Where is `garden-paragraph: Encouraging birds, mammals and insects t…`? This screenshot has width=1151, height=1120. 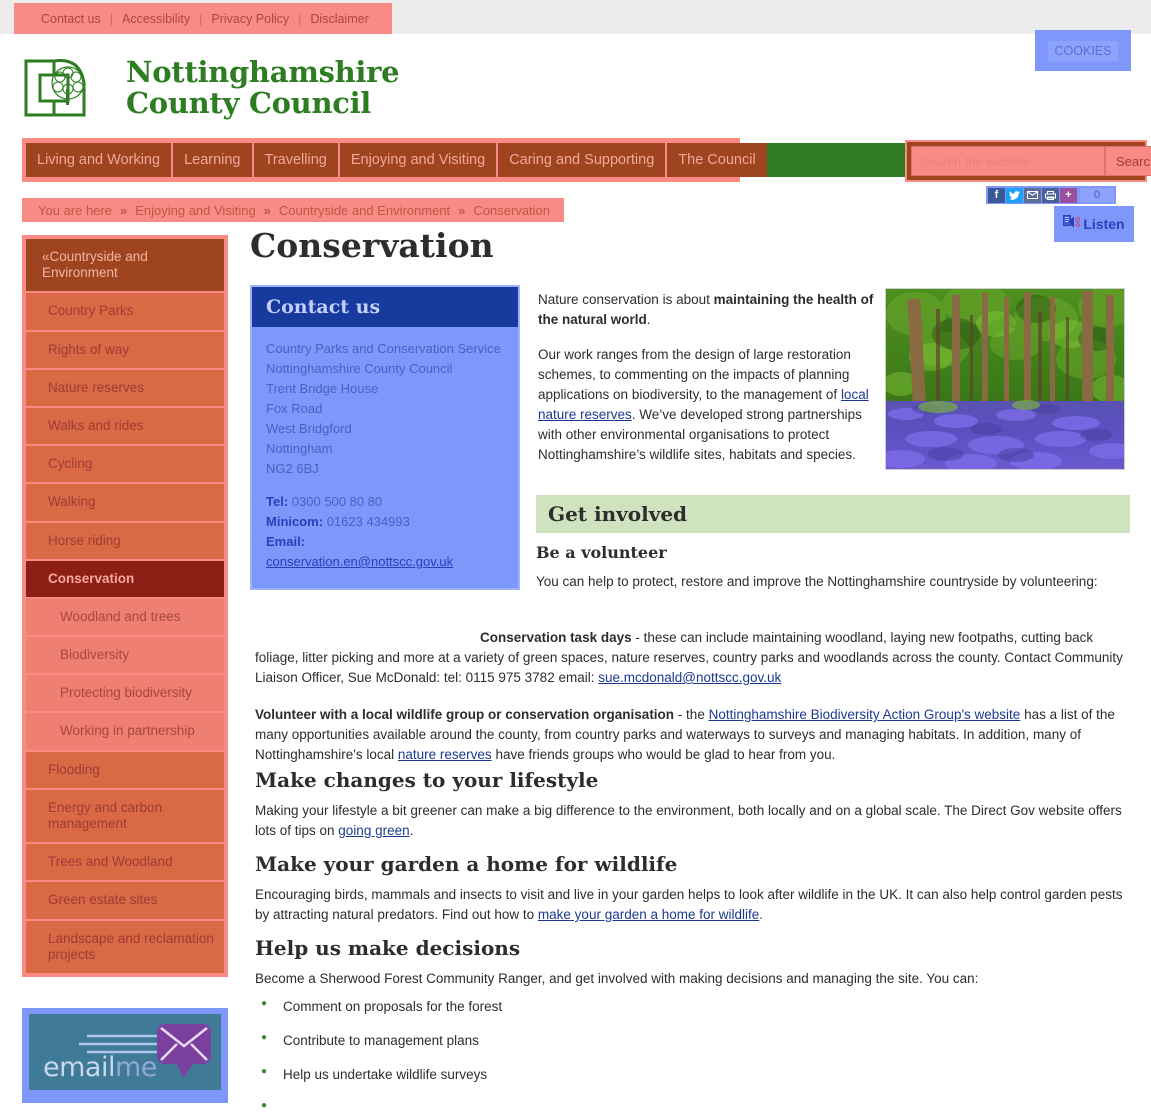
garden-paragraph: Encouraging birds, mammals and insects t… is located at coordinates (692, 905).